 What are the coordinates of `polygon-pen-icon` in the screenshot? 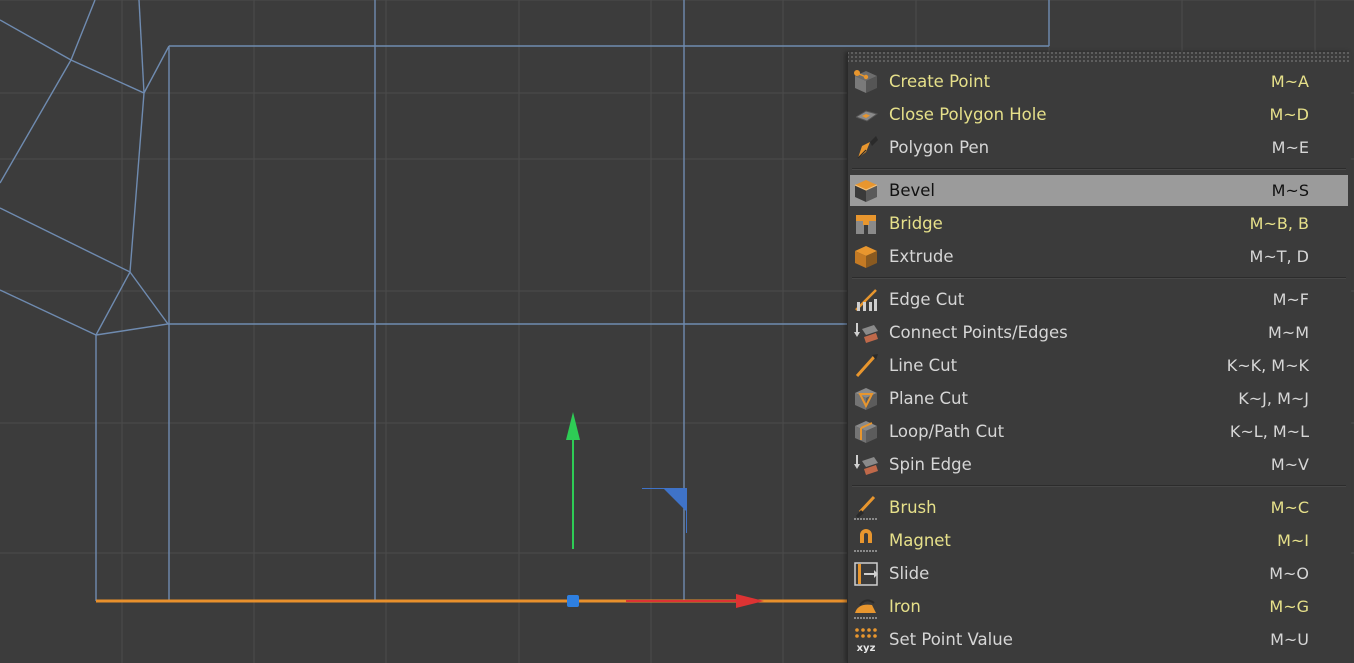 It's located at (866, 147).